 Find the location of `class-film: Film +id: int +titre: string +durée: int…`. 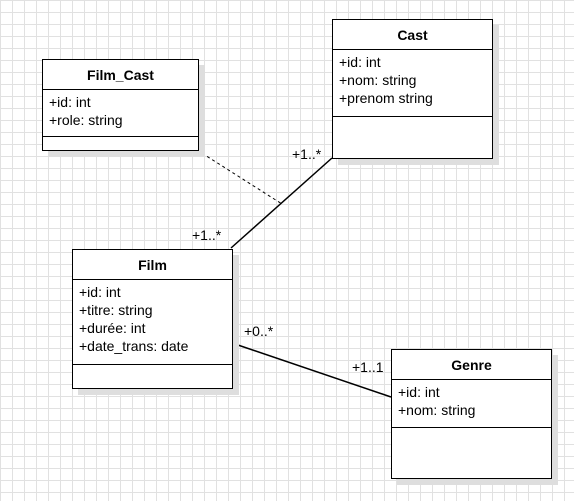

class-film: Film +id: int +titre: string +durée: int… is located at coordinates (152, 319).